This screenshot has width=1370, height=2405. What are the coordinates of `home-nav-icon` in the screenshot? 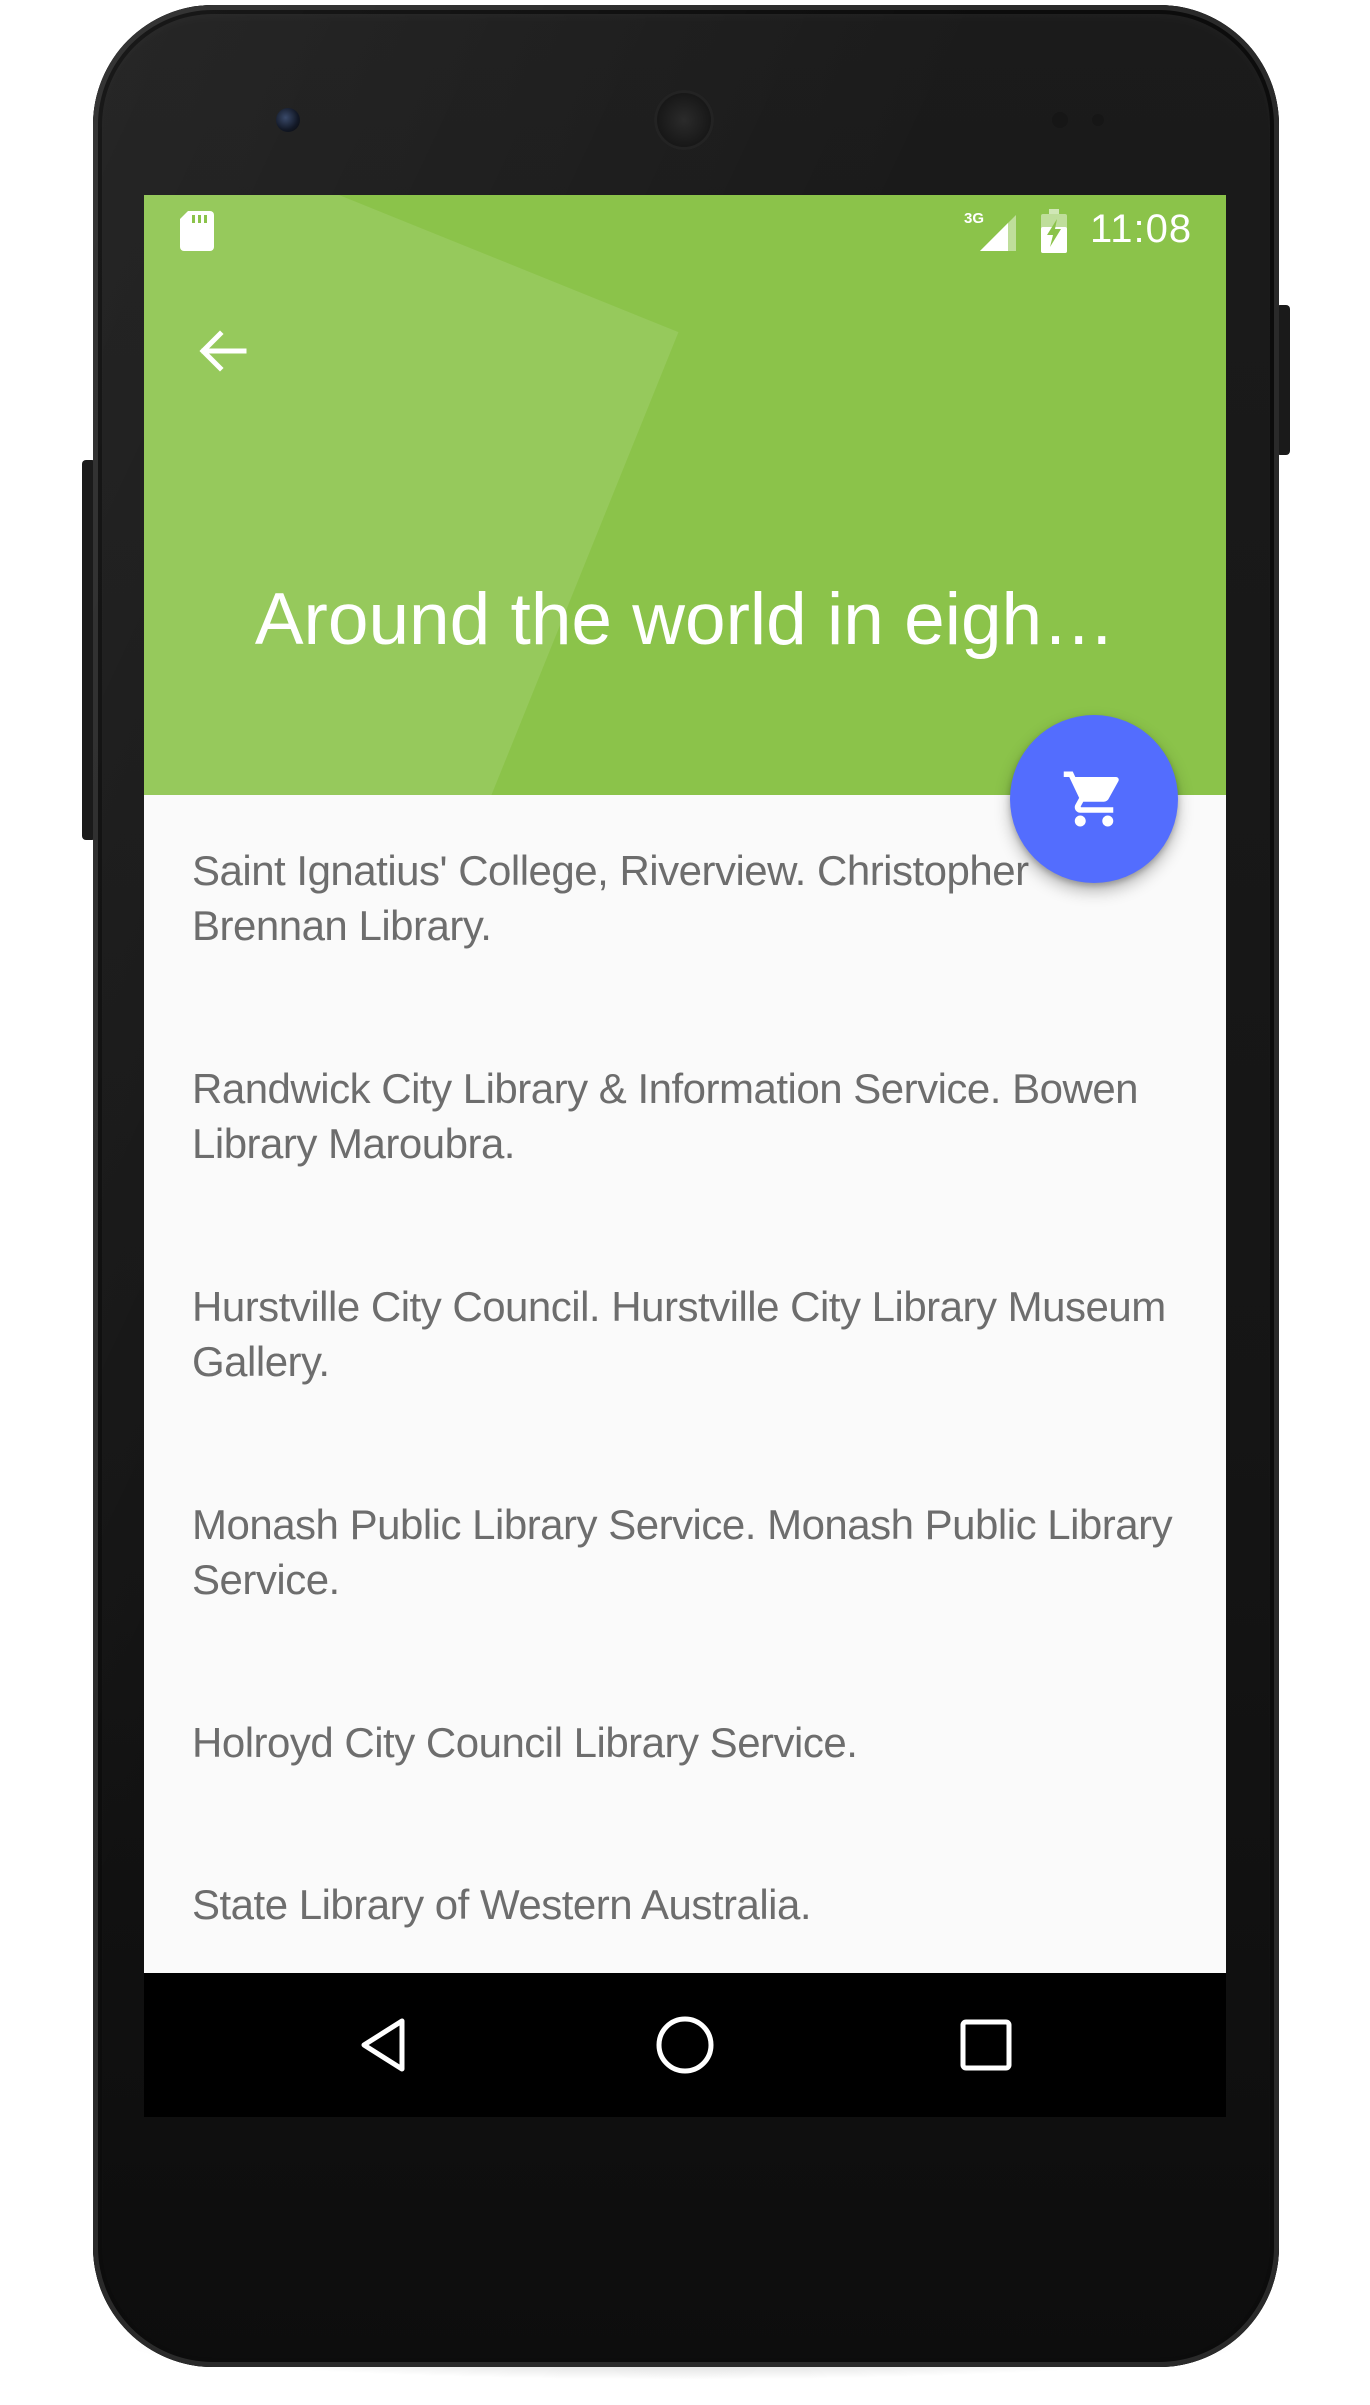 It's located at (685, 2045).